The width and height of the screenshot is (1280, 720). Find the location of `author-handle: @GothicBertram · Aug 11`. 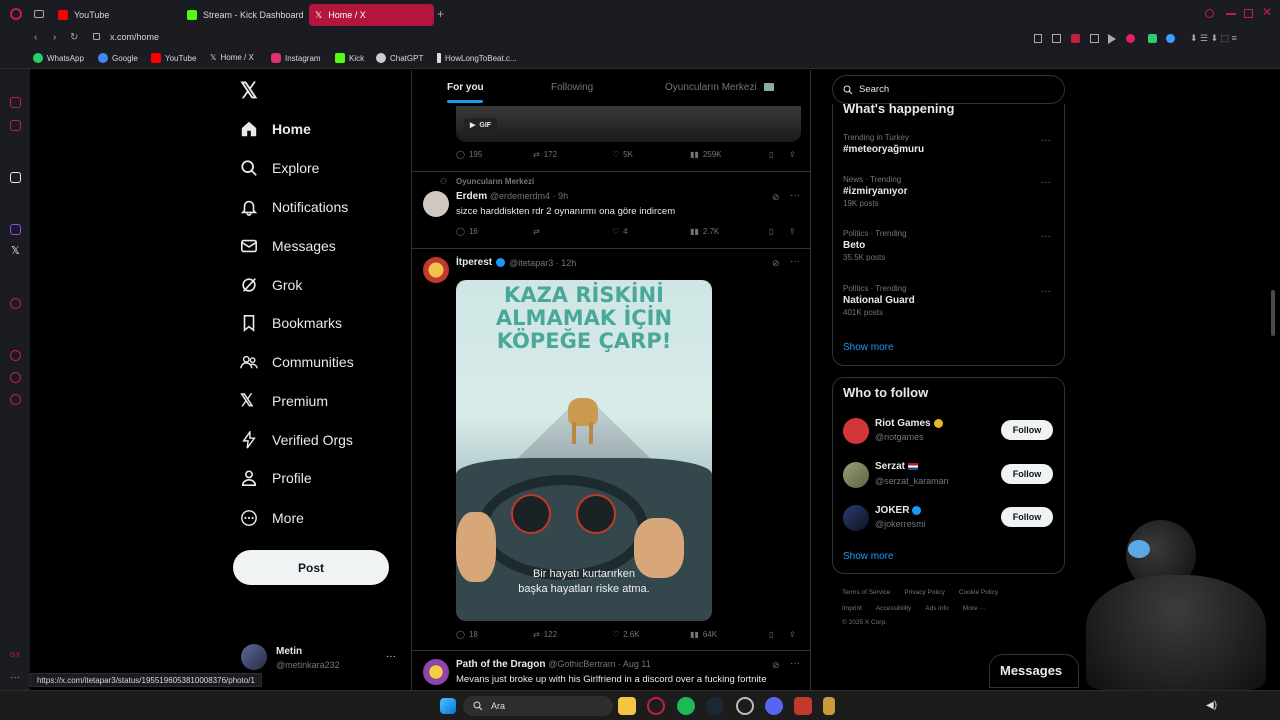

author-handle: @GothicBertram · Aug 11 is located at coordinates (599, 664).